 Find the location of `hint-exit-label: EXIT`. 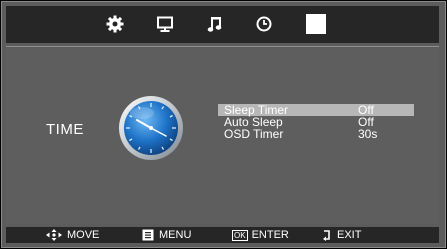

hint-exit-label: EXIT is located at coordinates (349, 235).